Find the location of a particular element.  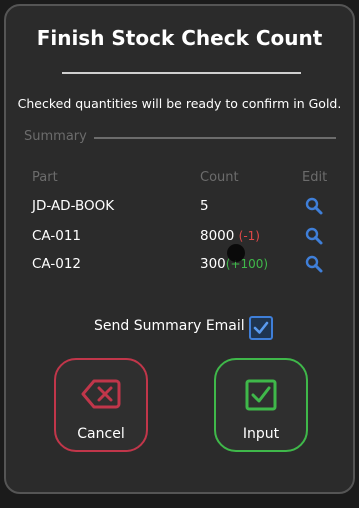

send-summary-email-label: Send Summary Email is located at coordinates (169, 326).